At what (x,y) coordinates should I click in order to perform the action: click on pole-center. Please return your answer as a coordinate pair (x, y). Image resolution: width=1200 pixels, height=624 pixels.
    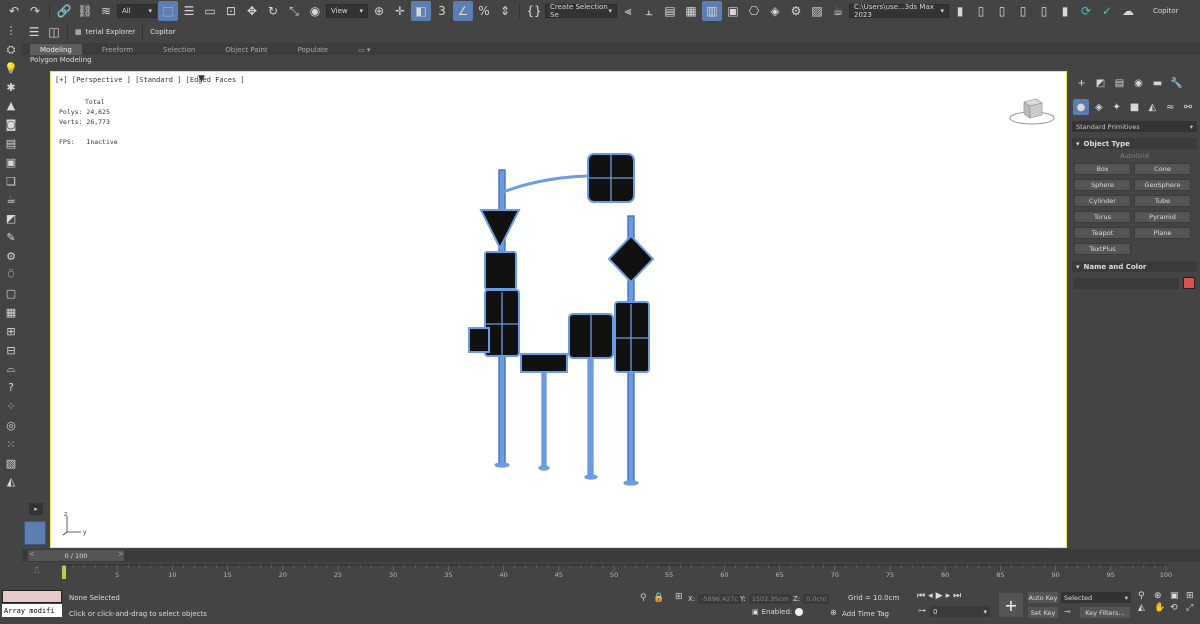
    Looking at the image, I should click on (590, 417).